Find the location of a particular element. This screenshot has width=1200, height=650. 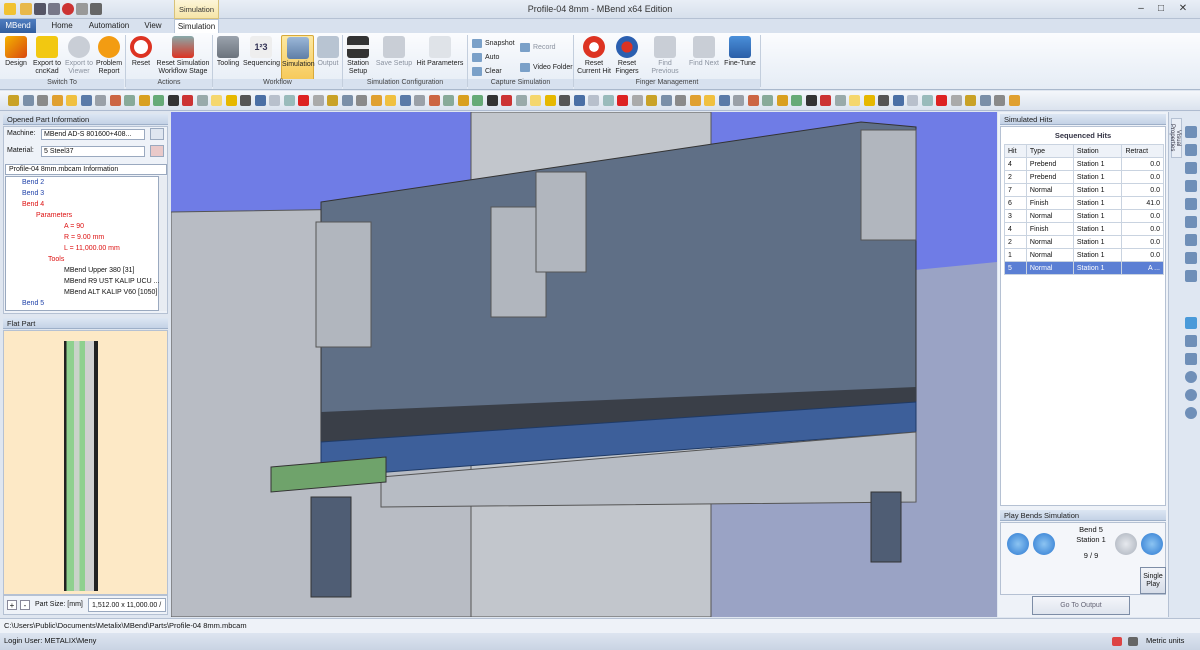

col-station: Station is located at coordinates (1097, 151).